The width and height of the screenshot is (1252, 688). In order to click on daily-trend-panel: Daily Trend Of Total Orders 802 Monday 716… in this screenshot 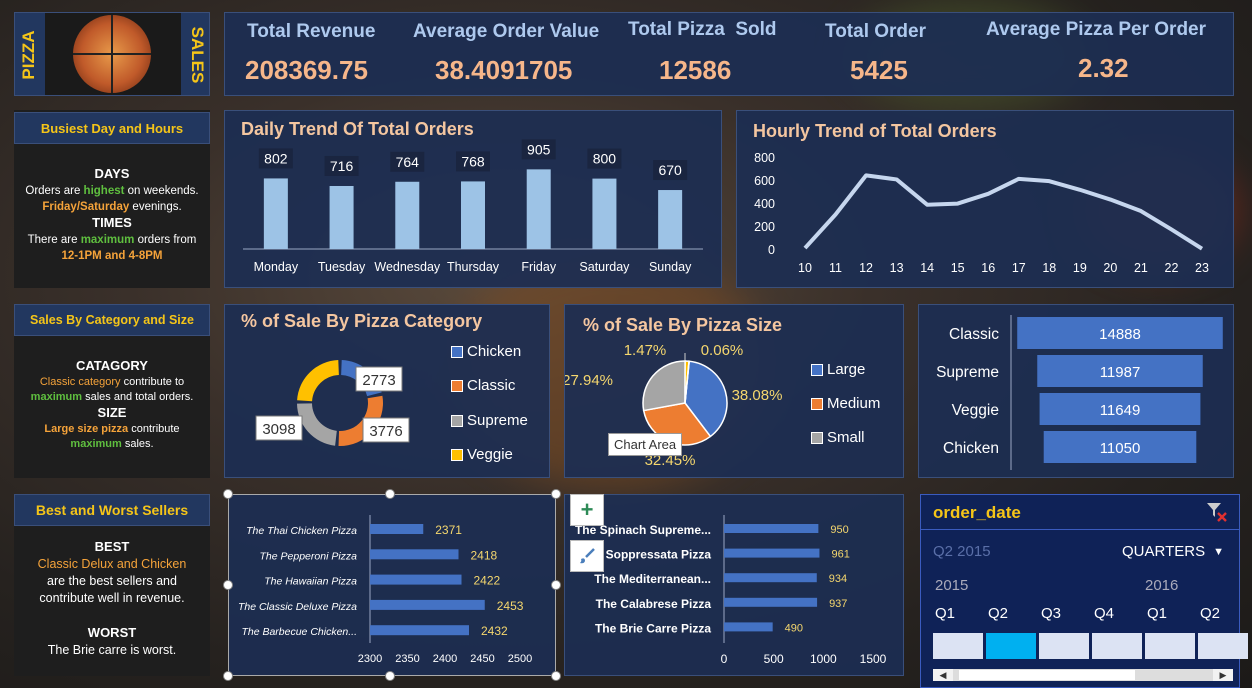, I will do `click(473, 199)`.